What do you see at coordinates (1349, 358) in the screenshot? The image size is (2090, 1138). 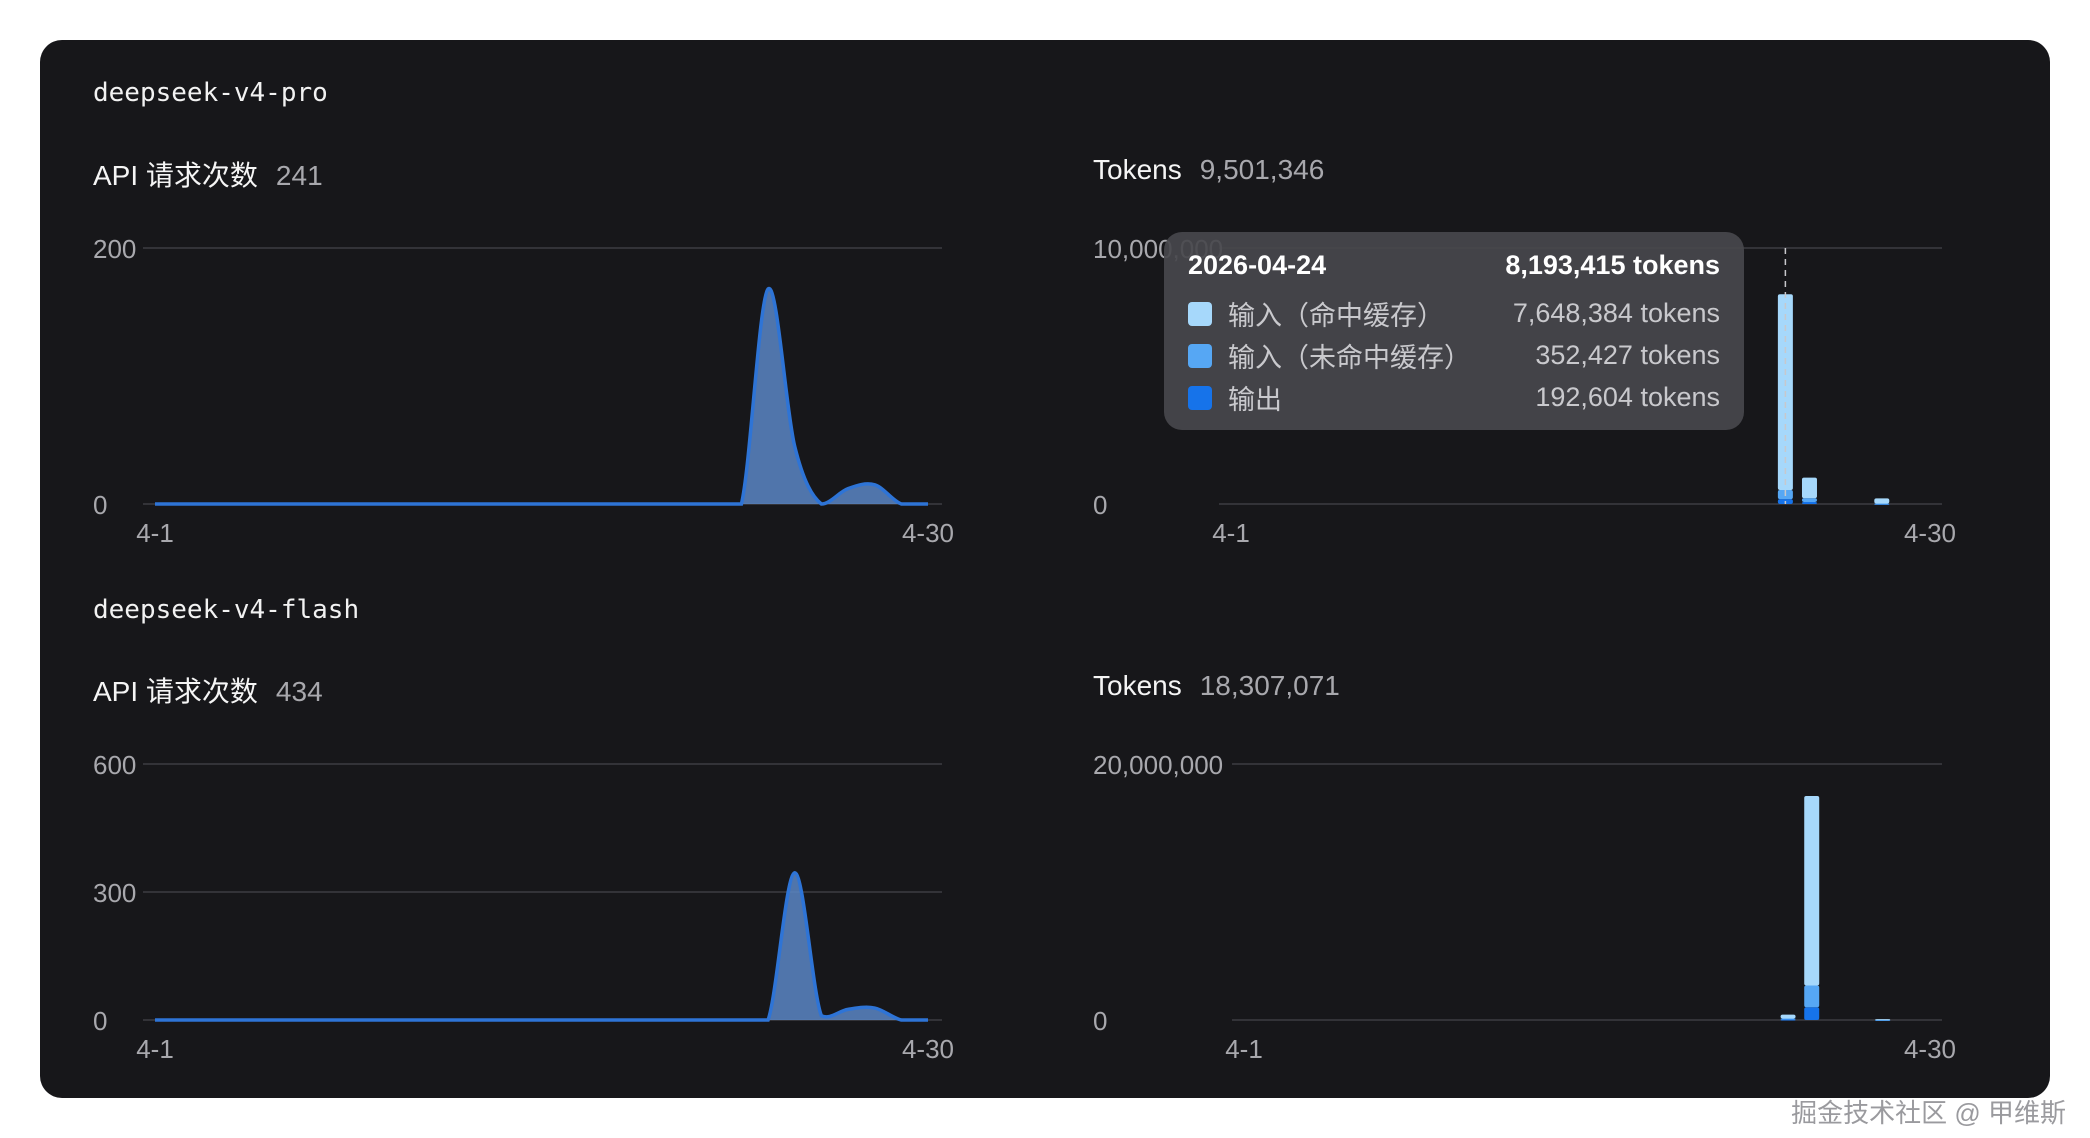 I see `tooltip-row-name: 输入（未命中缓存）` at bounding box center [1349, 358].